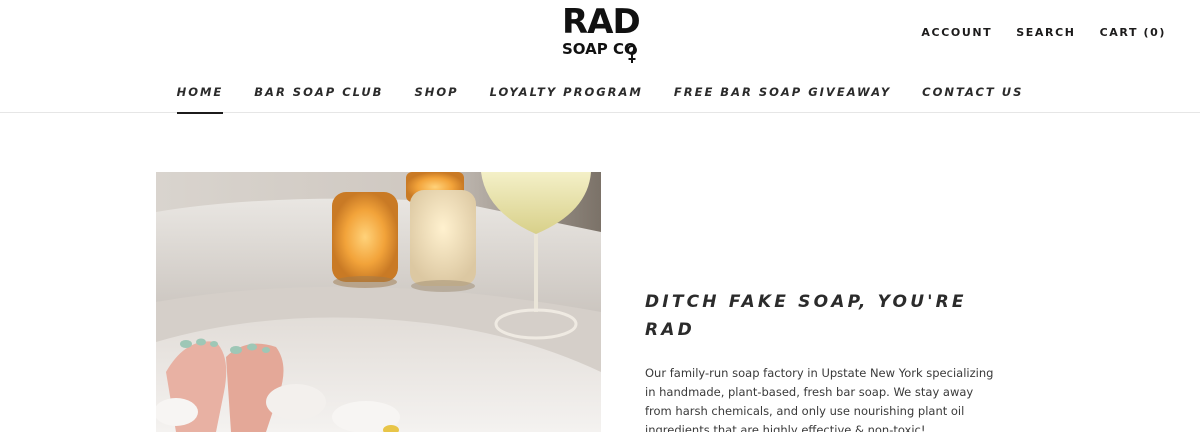 Image resolution: width=1200 pixels, height=432 pixels. I want to click on brand-logo: RAD SOAP CO, so click(601, 32).